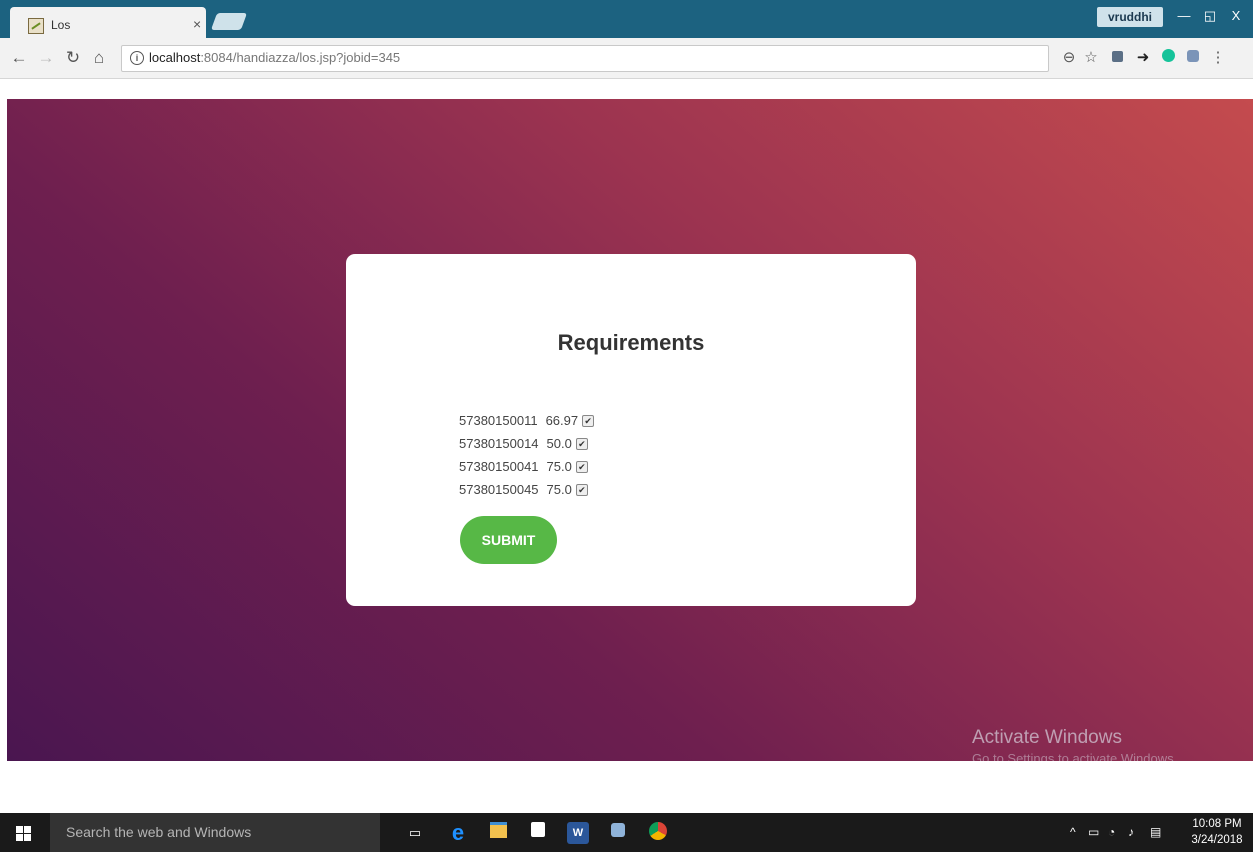 The width and height of the screenshot is (1253, 852). I want to click on profile-button: vruddhi, so click(1130, 17).